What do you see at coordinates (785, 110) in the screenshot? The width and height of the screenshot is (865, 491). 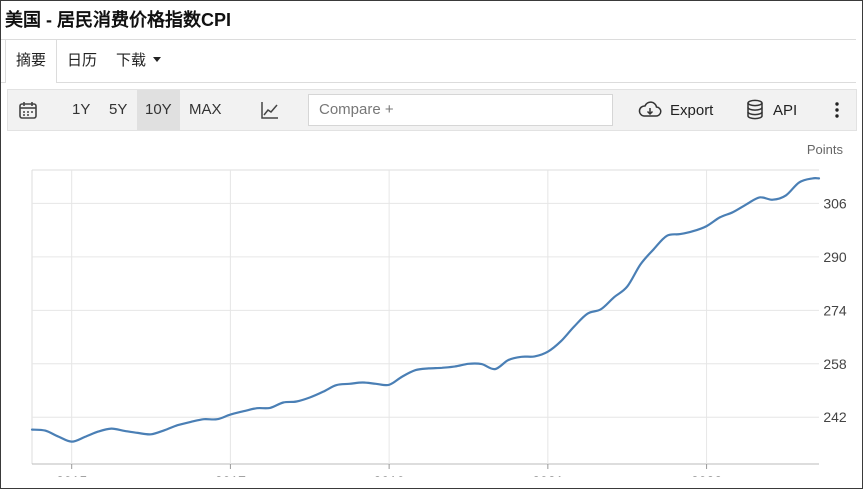 I see `api-label: API` at bounding box center [785, 110].